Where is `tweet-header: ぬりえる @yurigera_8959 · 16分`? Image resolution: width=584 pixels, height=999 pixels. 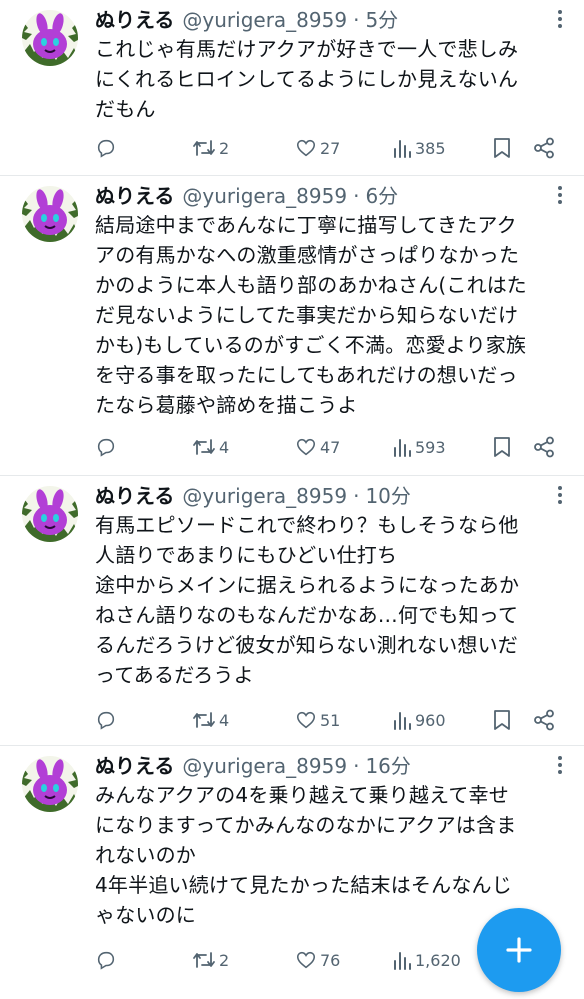
tweet-header: ぬりえる @yurigera_8959 · 16分 is located at coordinates (319, 766).